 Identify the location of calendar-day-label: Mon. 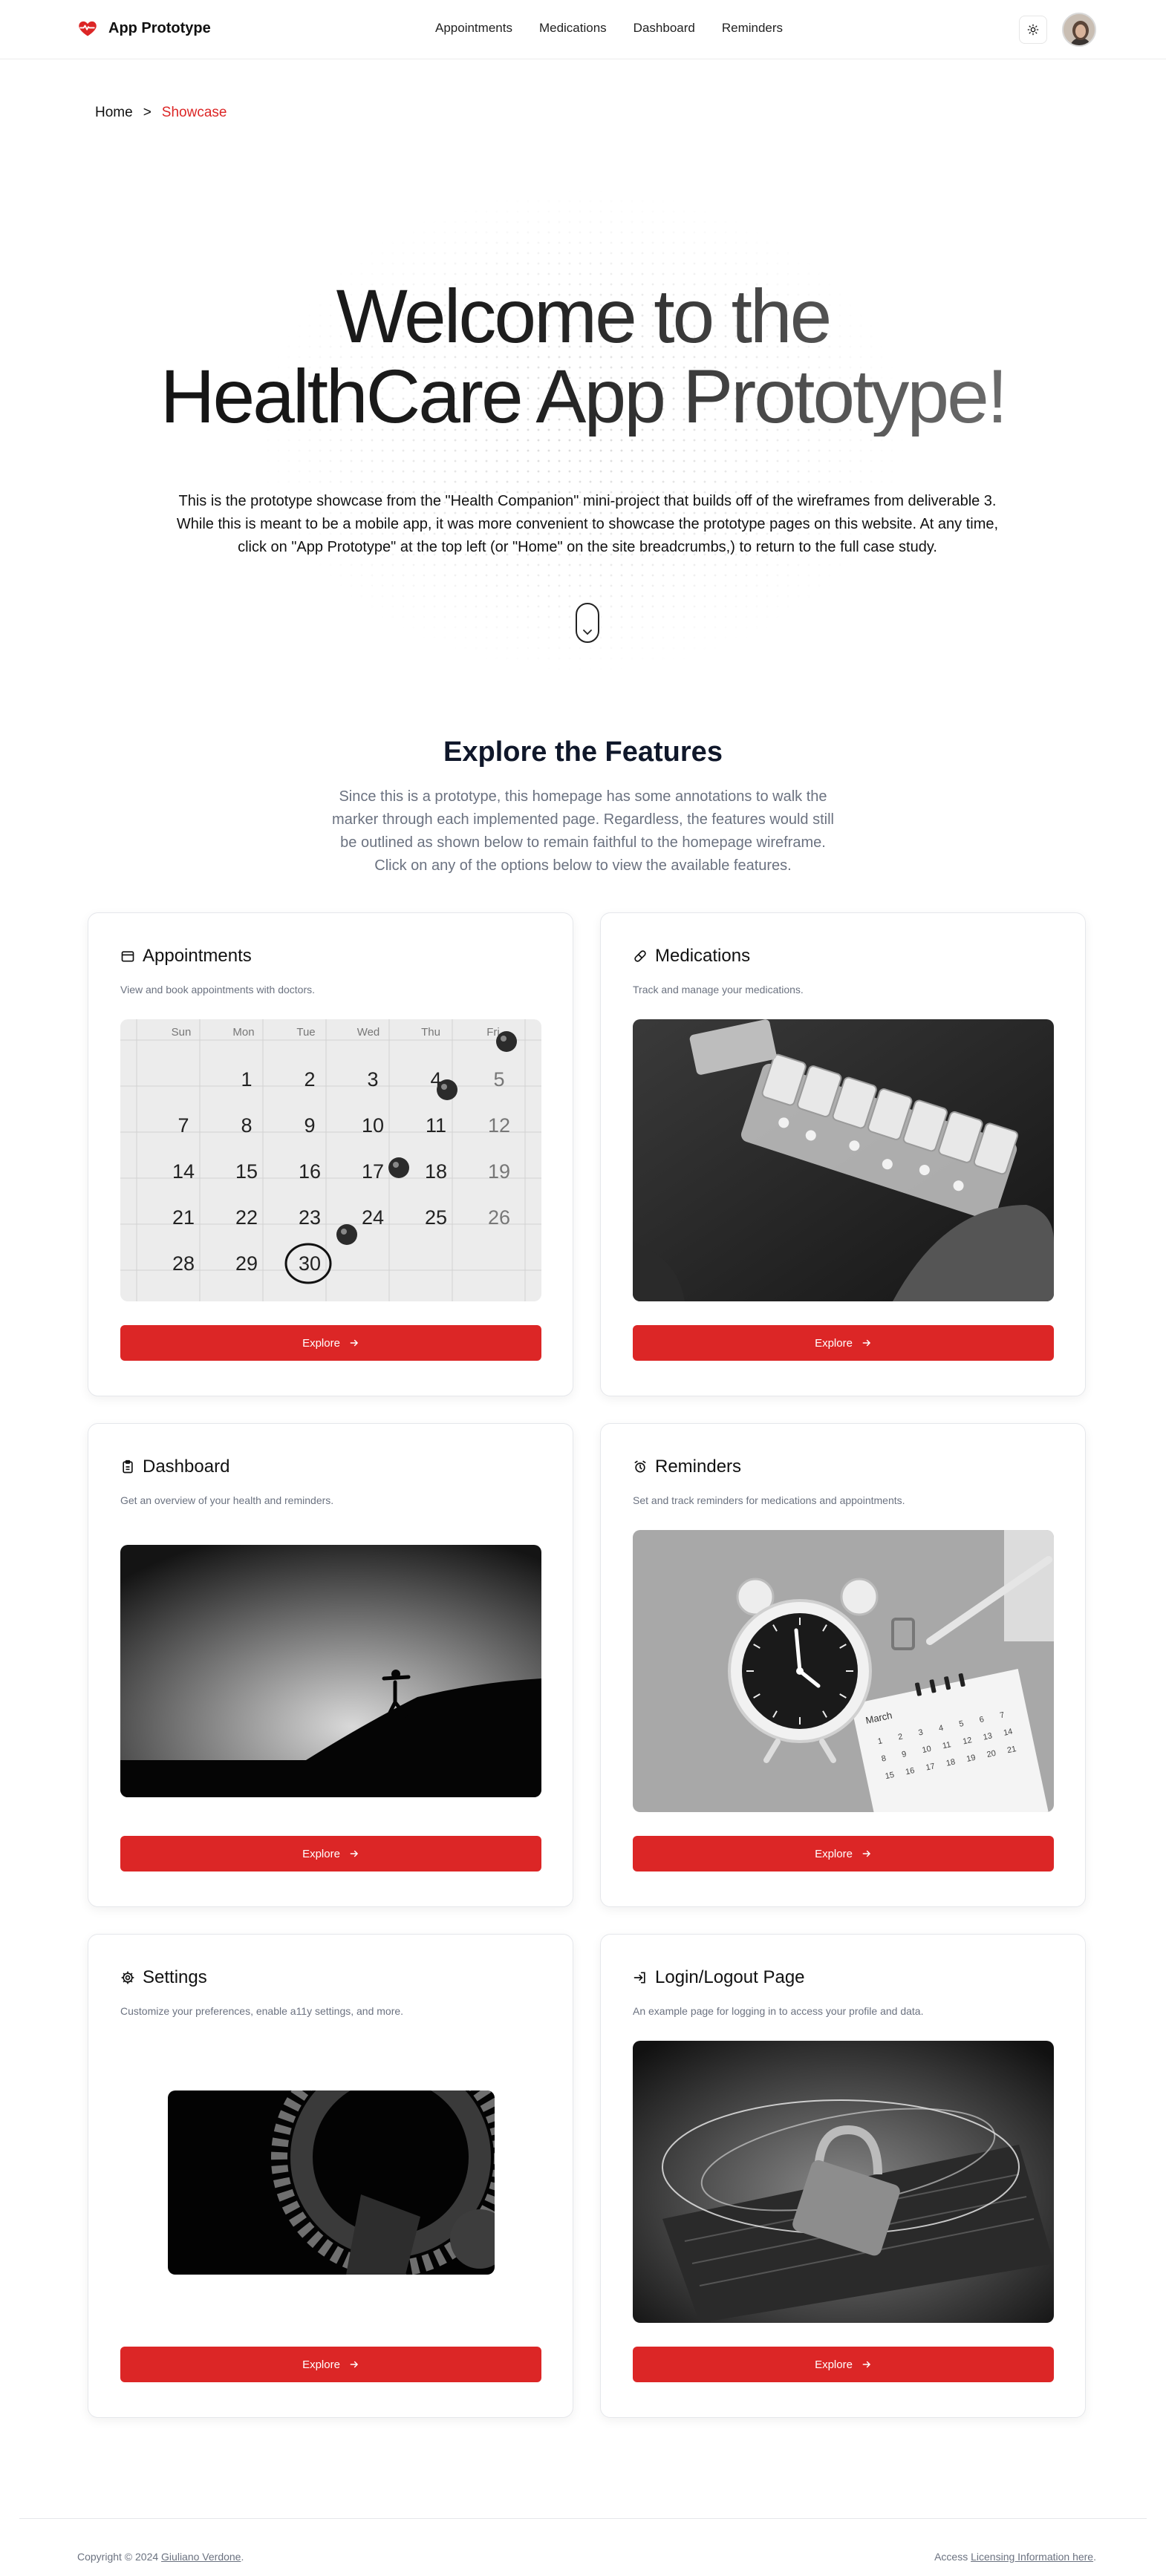
(243, 1032).